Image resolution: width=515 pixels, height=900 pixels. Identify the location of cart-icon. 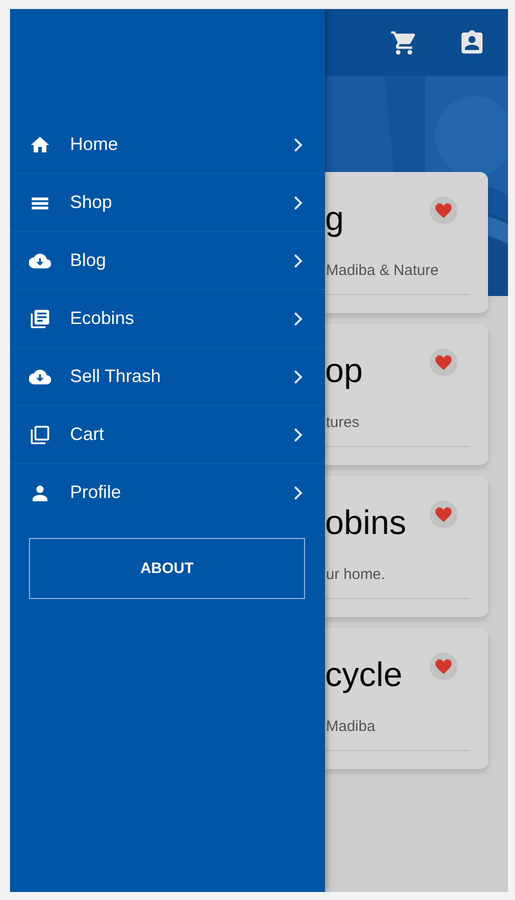
(404, 42).